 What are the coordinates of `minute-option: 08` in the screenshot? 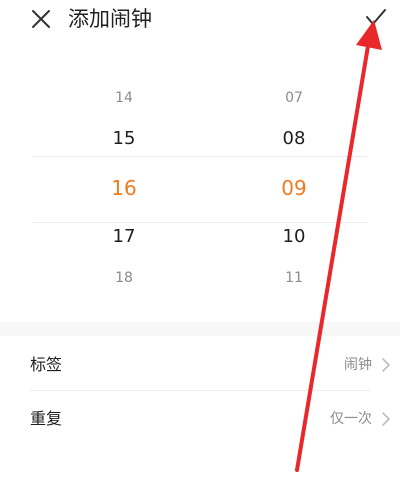 It's located at (294, 138).